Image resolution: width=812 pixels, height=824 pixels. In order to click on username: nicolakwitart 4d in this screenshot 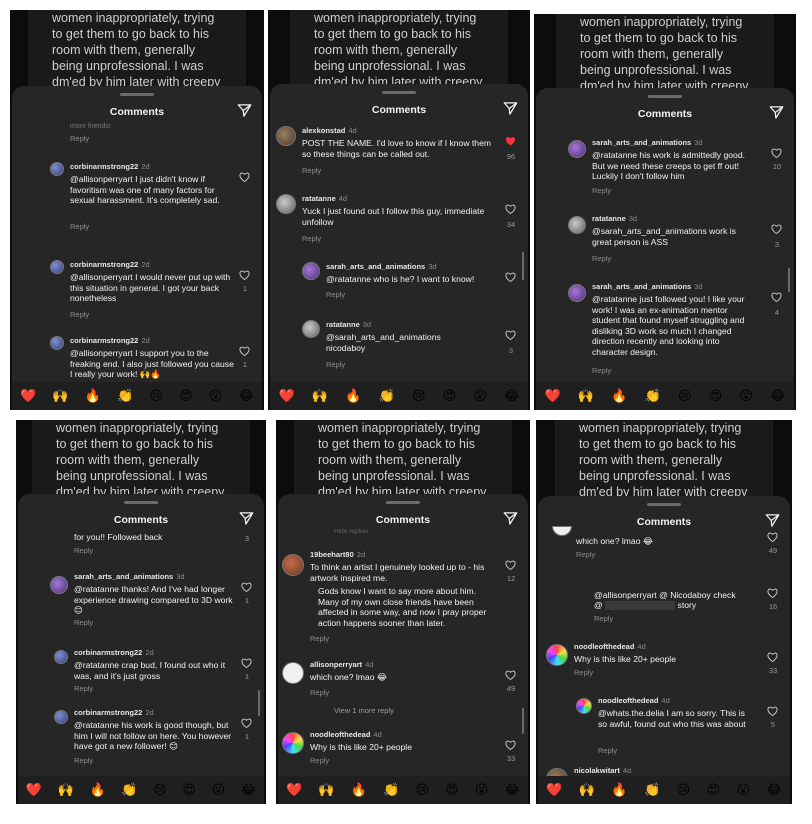, I will do `click(602, 770)`.